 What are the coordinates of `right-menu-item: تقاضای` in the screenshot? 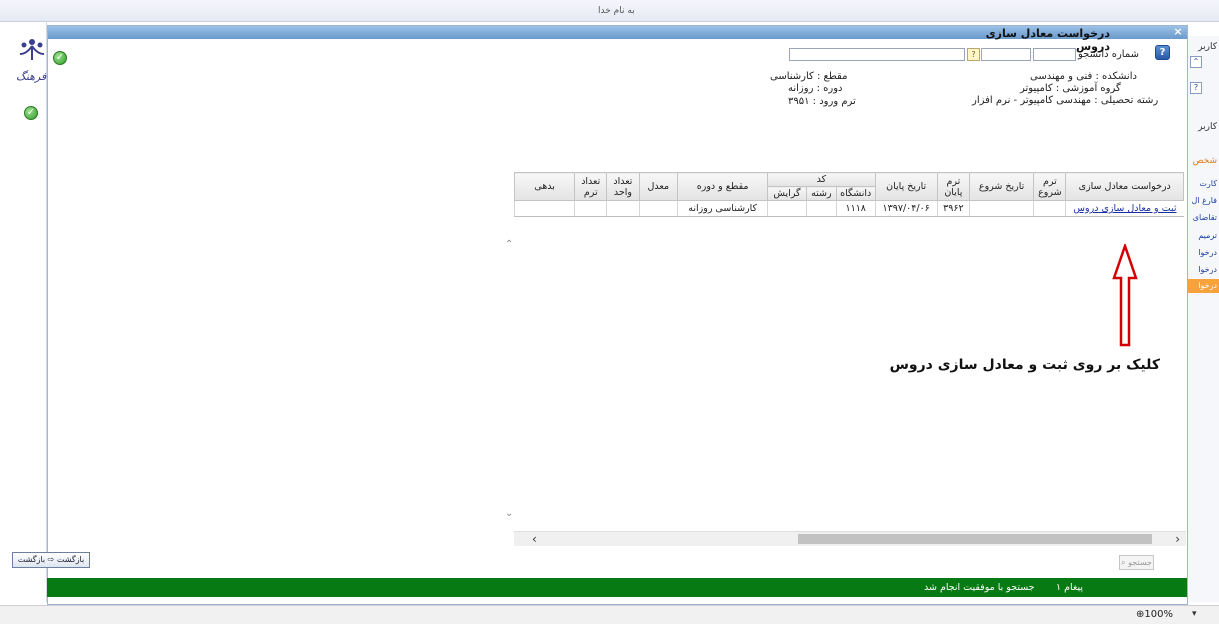 It's located at (1202, 217).